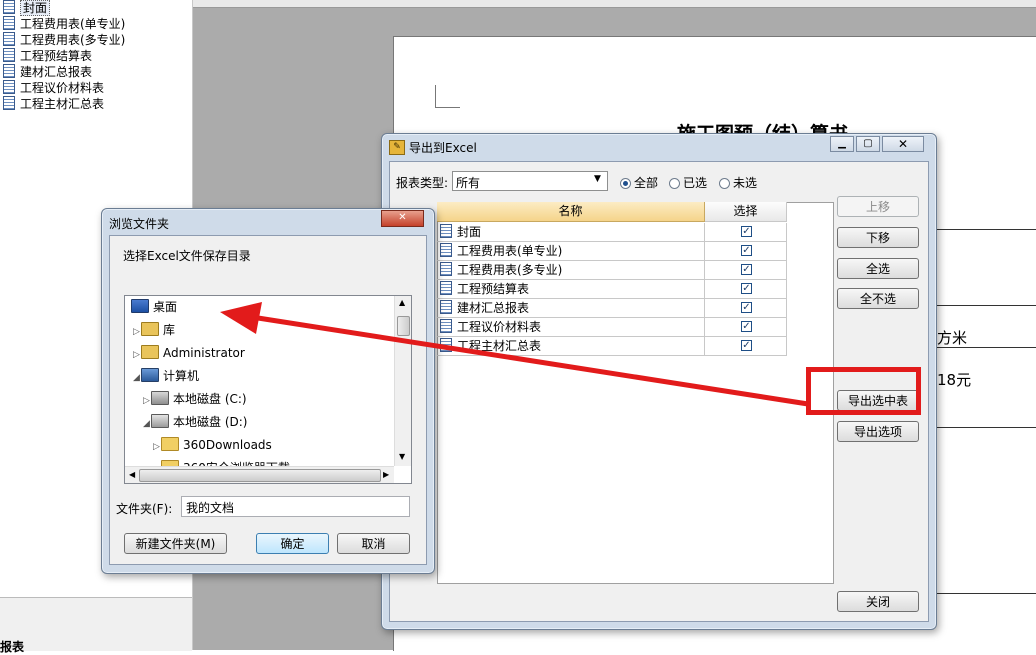  What do you see at coordinates (533, 361) in the screenshot?
I see `arrow-shaft` at bounding box center [533, 361].